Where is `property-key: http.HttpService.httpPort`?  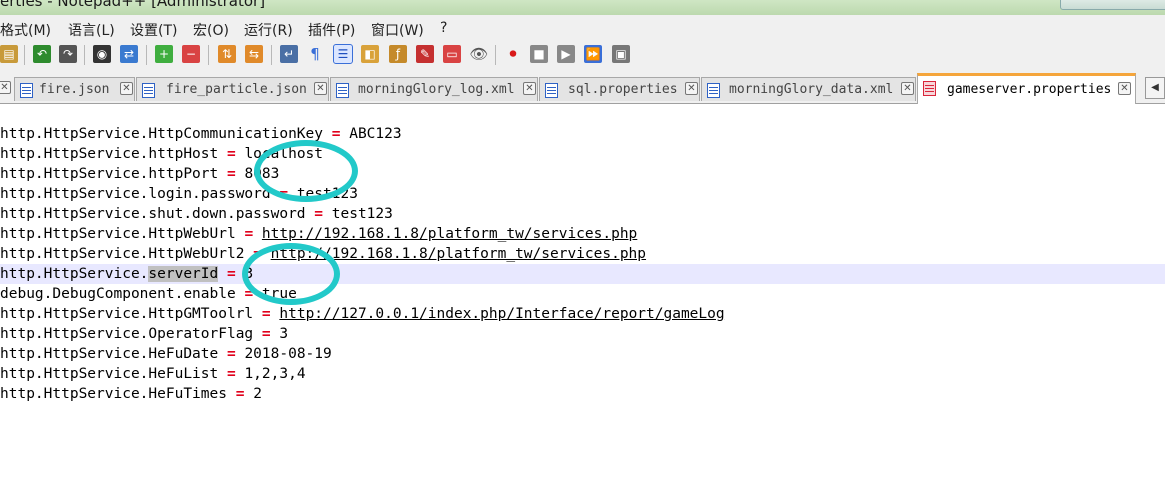 property-key: http.HttpService.httpPort is located at coordinates (109, 174).